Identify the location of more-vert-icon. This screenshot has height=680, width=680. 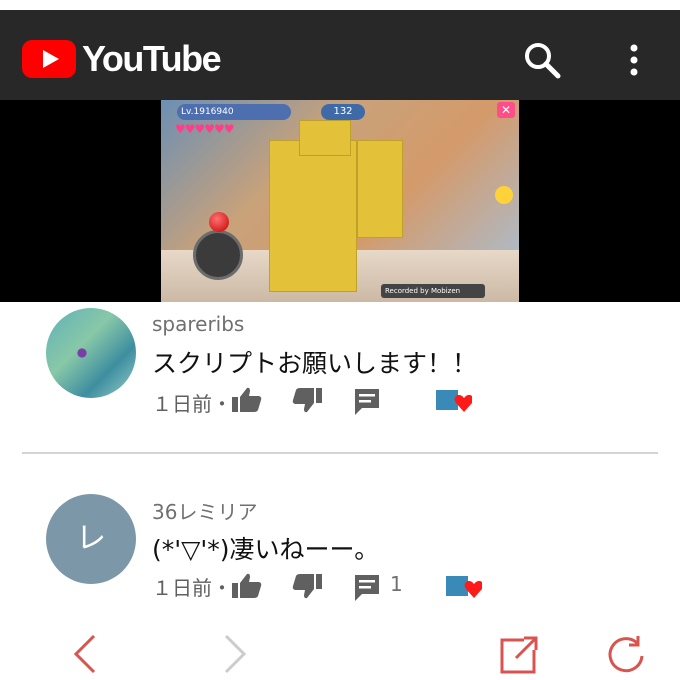
(634, 60).